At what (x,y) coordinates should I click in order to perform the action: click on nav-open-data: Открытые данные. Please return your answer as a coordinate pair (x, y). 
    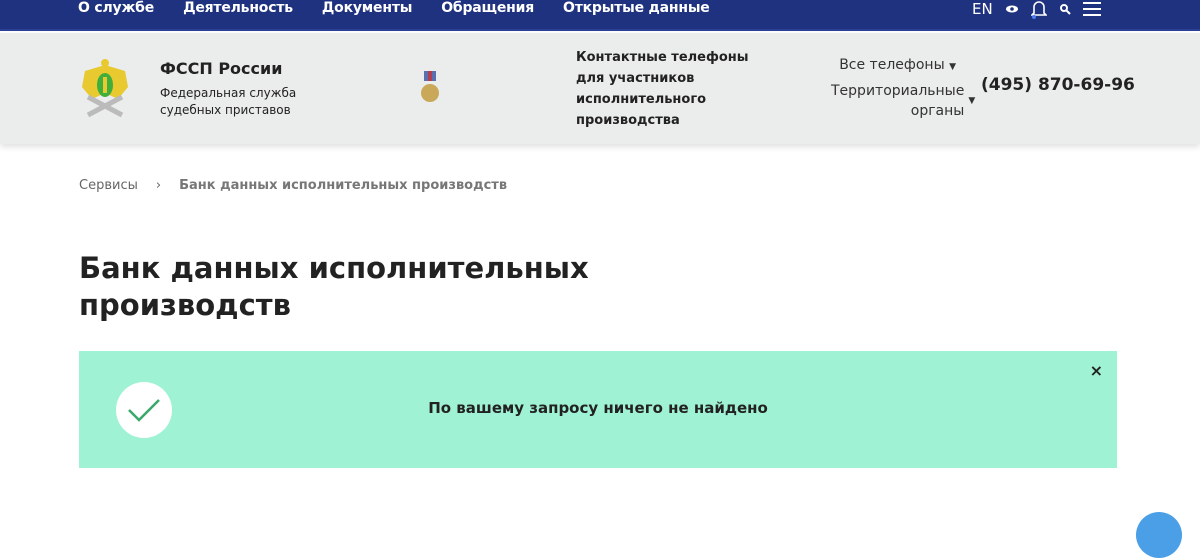
    Looking at the image, I should click on (636, 8).